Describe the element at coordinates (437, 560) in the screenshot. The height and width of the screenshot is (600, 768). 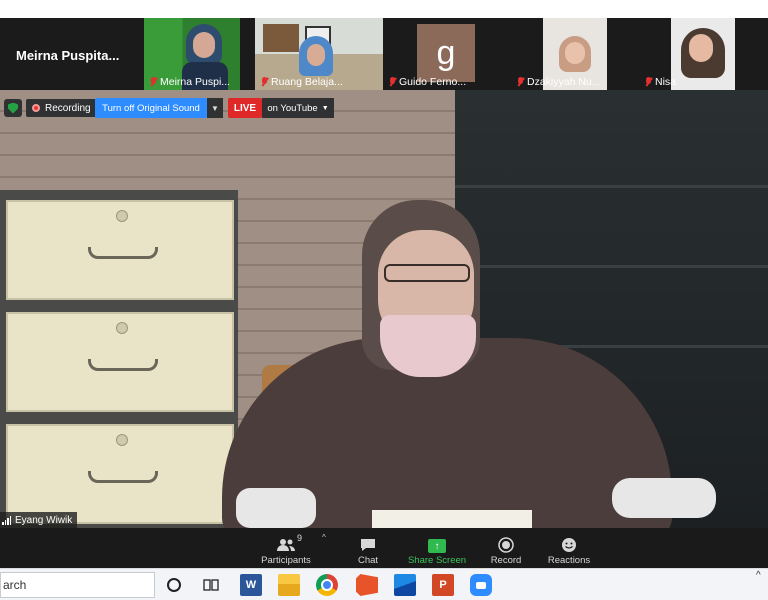
I see `share-screen-label: Share Screen` at that location.